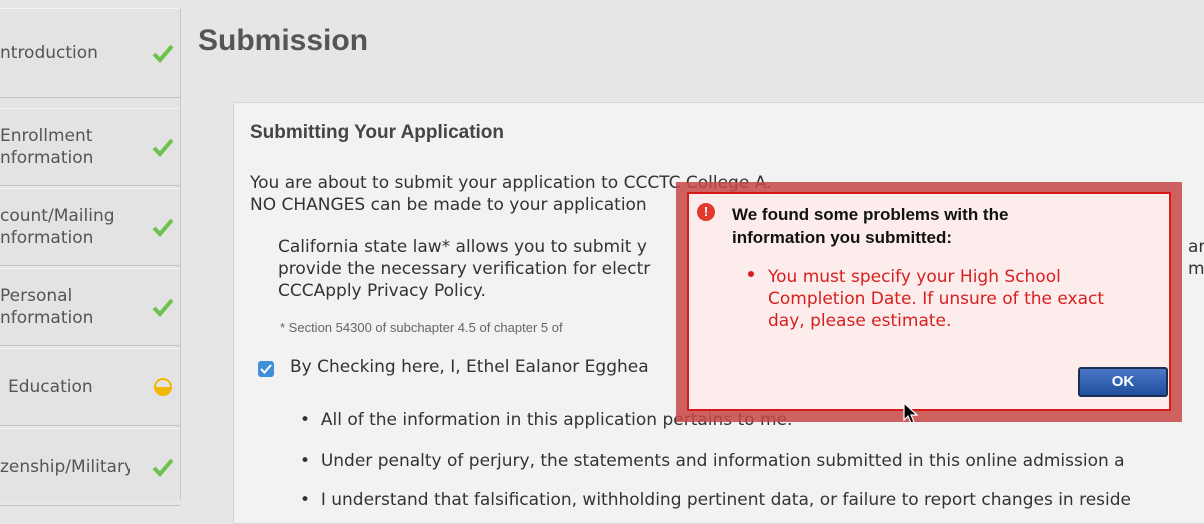 The width and height of the screenshot is (1204, 524). I want to click on checkmark-icon, so click(266, 369).